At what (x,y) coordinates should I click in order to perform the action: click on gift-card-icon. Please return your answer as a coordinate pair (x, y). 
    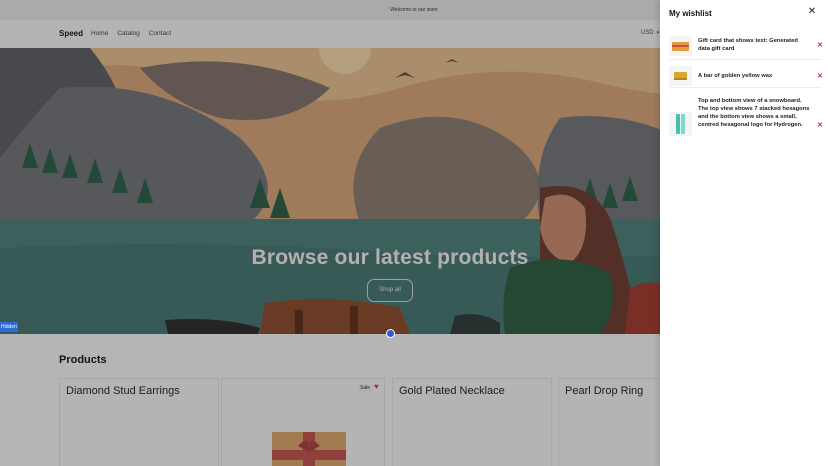
    Looking at the image, I should click on (680, 46).